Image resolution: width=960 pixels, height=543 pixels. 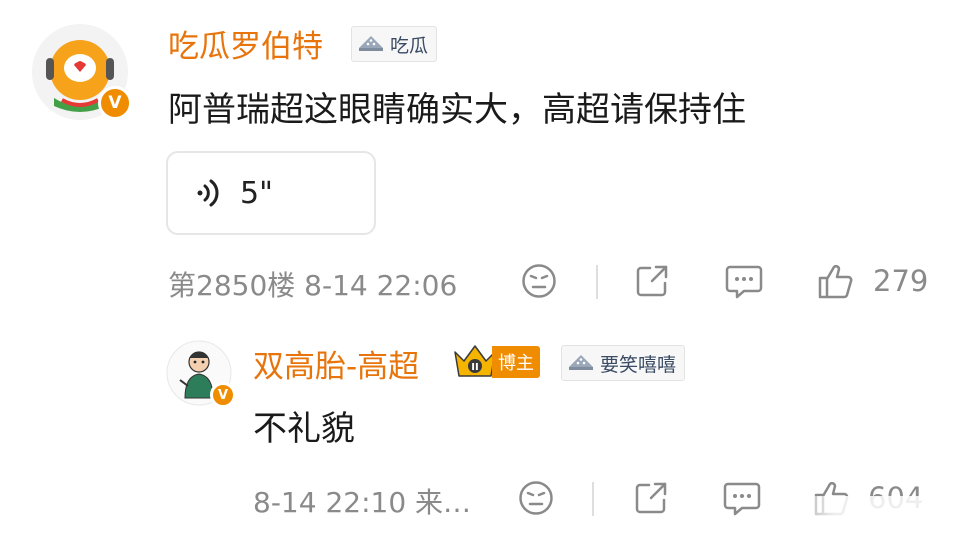 What do you see at coordinates (901, 281) in the screenshot?
I see `like-count-main: 279` at bounding box center [901, 281].